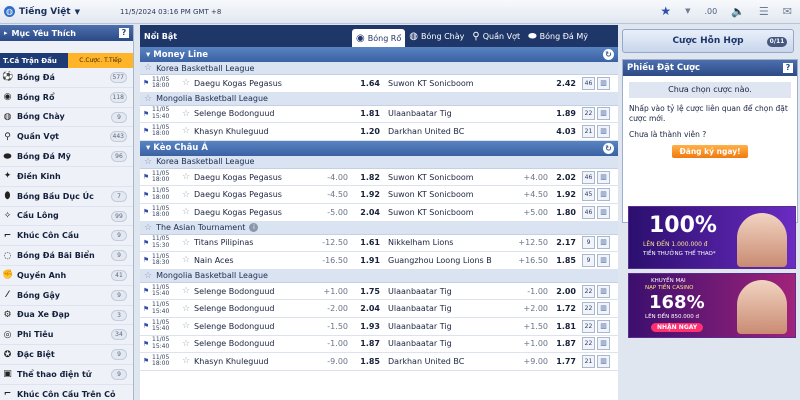 Image resolution: width=800 pixels, height=400 pixels. Describe the element at coordinates (66, 98) in the screenshot. I see `sidebar-item-sport: ◉ Bóng Rổ 118` at that location.